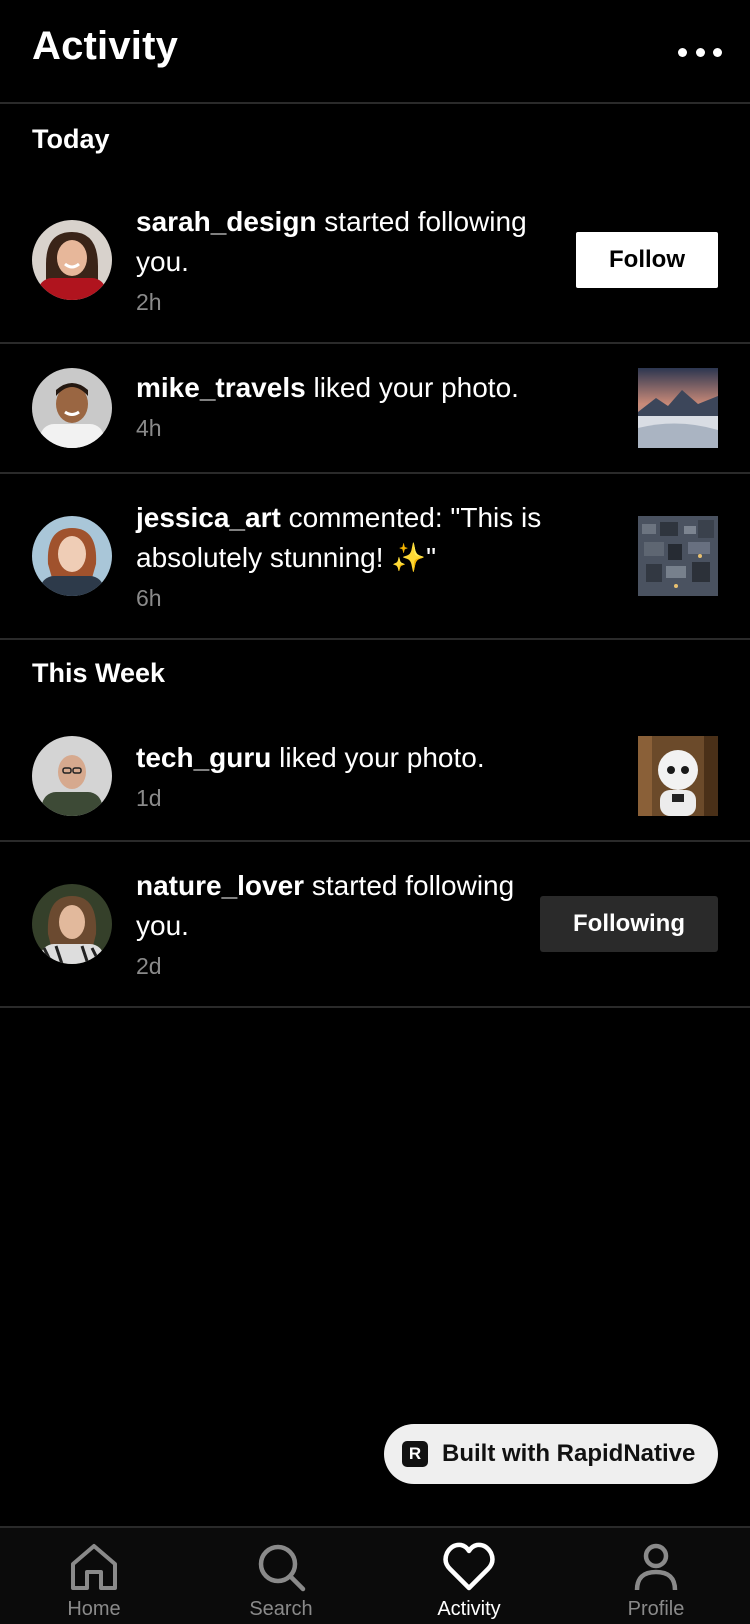 The width and height of the screenshot is (750, 1624). I want to click on tab-activity: Activity, so click(469, 1582).